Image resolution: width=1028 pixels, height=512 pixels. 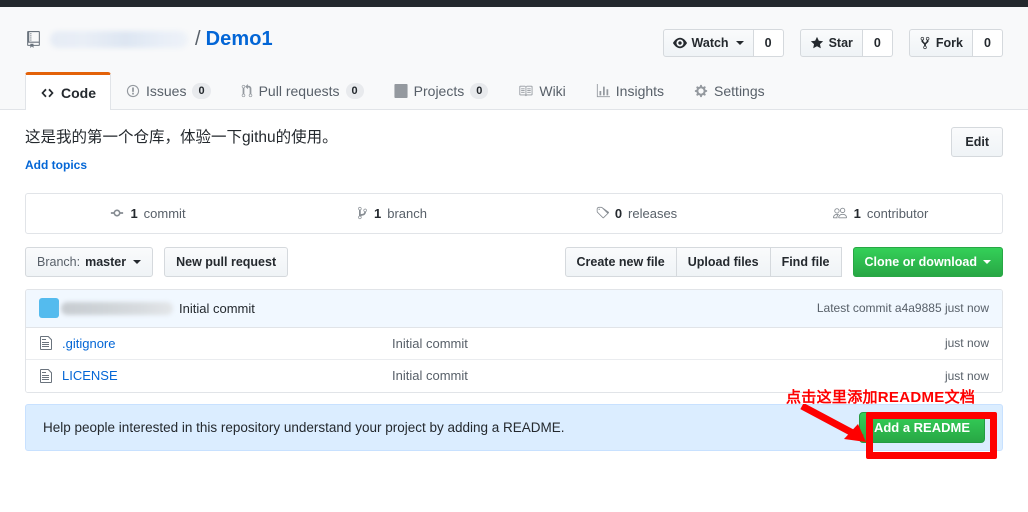 What do you see at coordinates (68, 91) in the screenshot?
I see `tab-code: Code` at bounding box center [68, 91].